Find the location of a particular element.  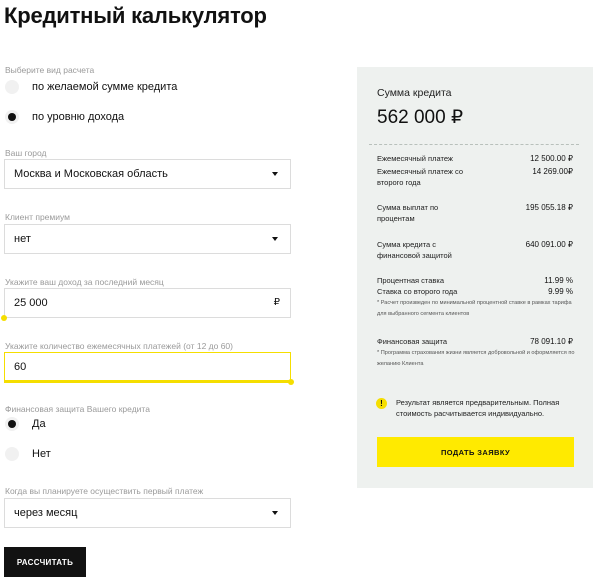

radio-by-amount: по желаемой сумме кредита is located at coordinates (91, 87).